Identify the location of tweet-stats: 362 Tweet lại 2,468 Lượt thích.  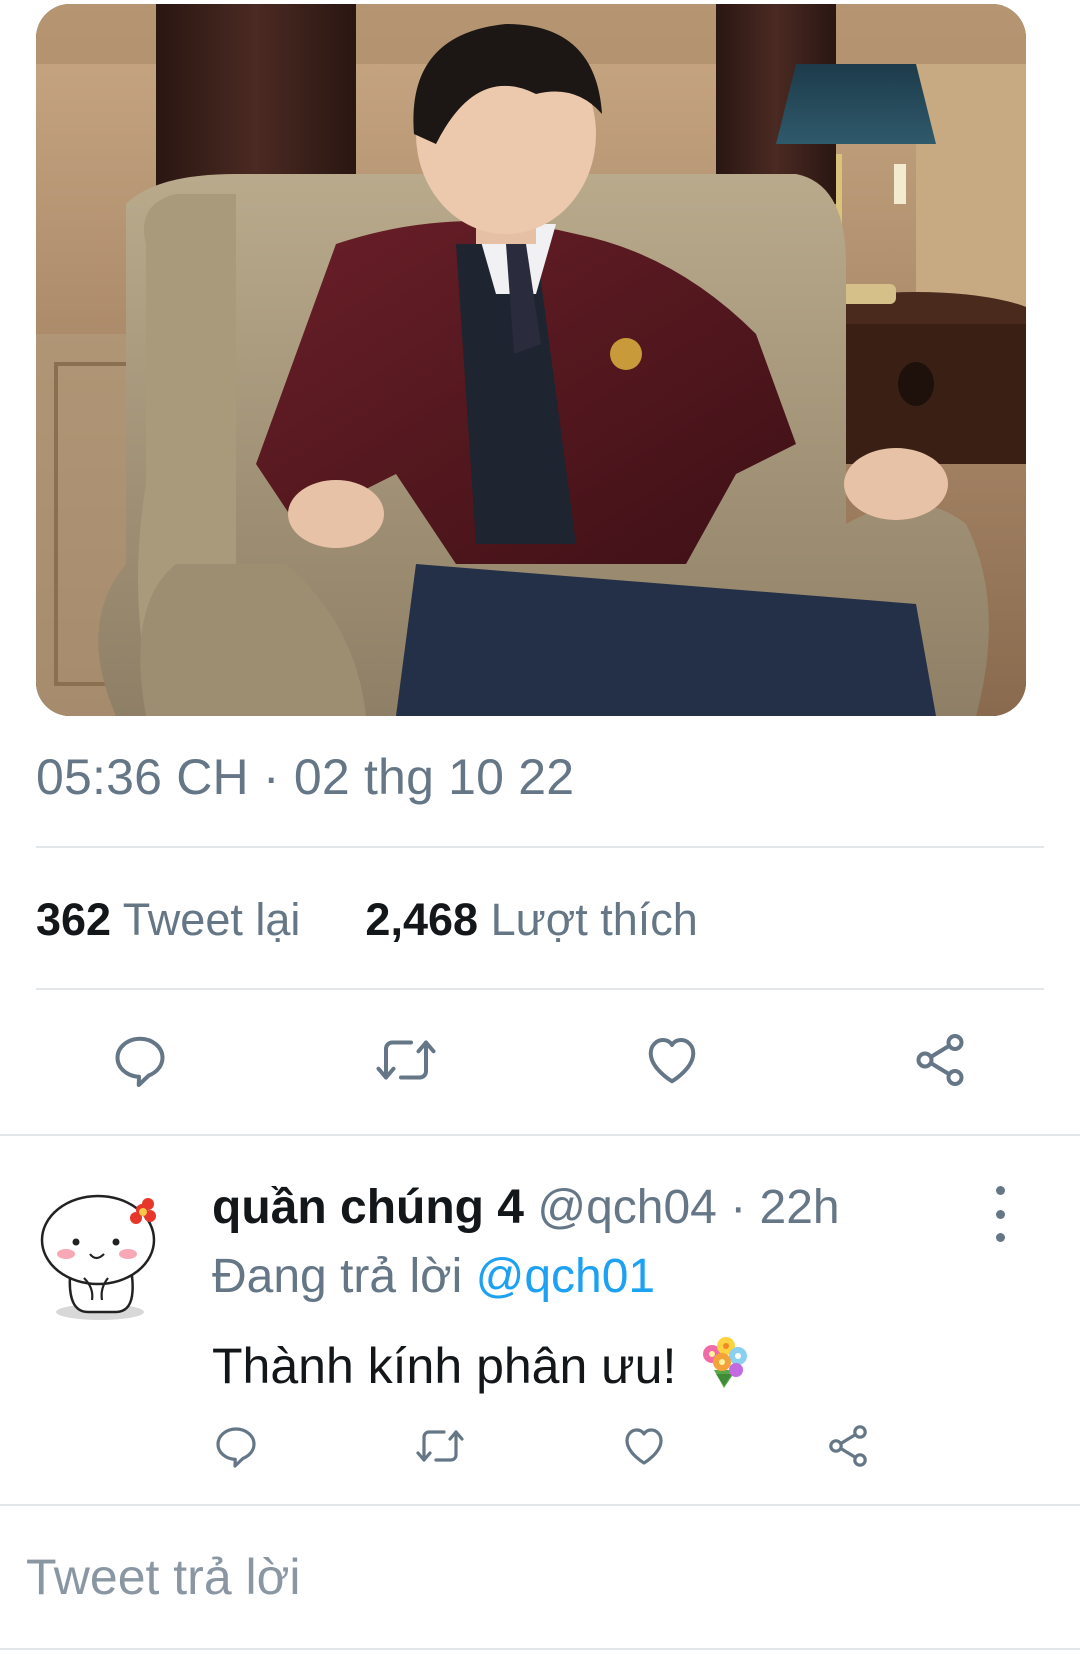
(367, 920).